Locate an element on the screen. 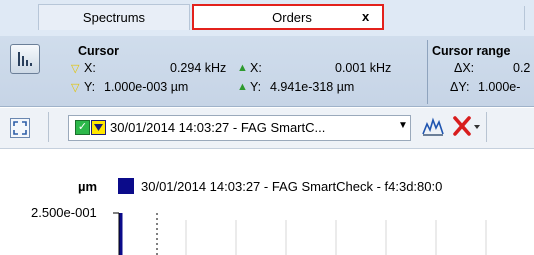 This screenshot has height=255, width=534. cursor-dy-label: Y: is located at coordinates (256, 87).